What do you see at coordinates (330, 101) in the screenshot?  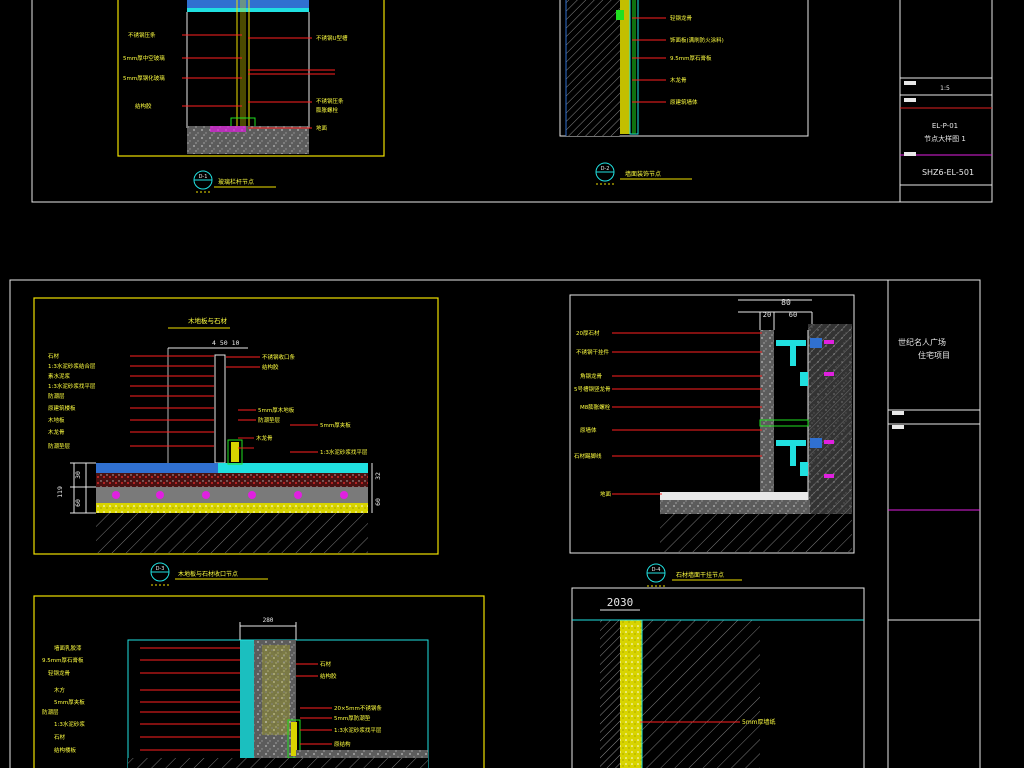 I see `top-right-note-2: 不锈钢压条` at bounding box center [330, 101].